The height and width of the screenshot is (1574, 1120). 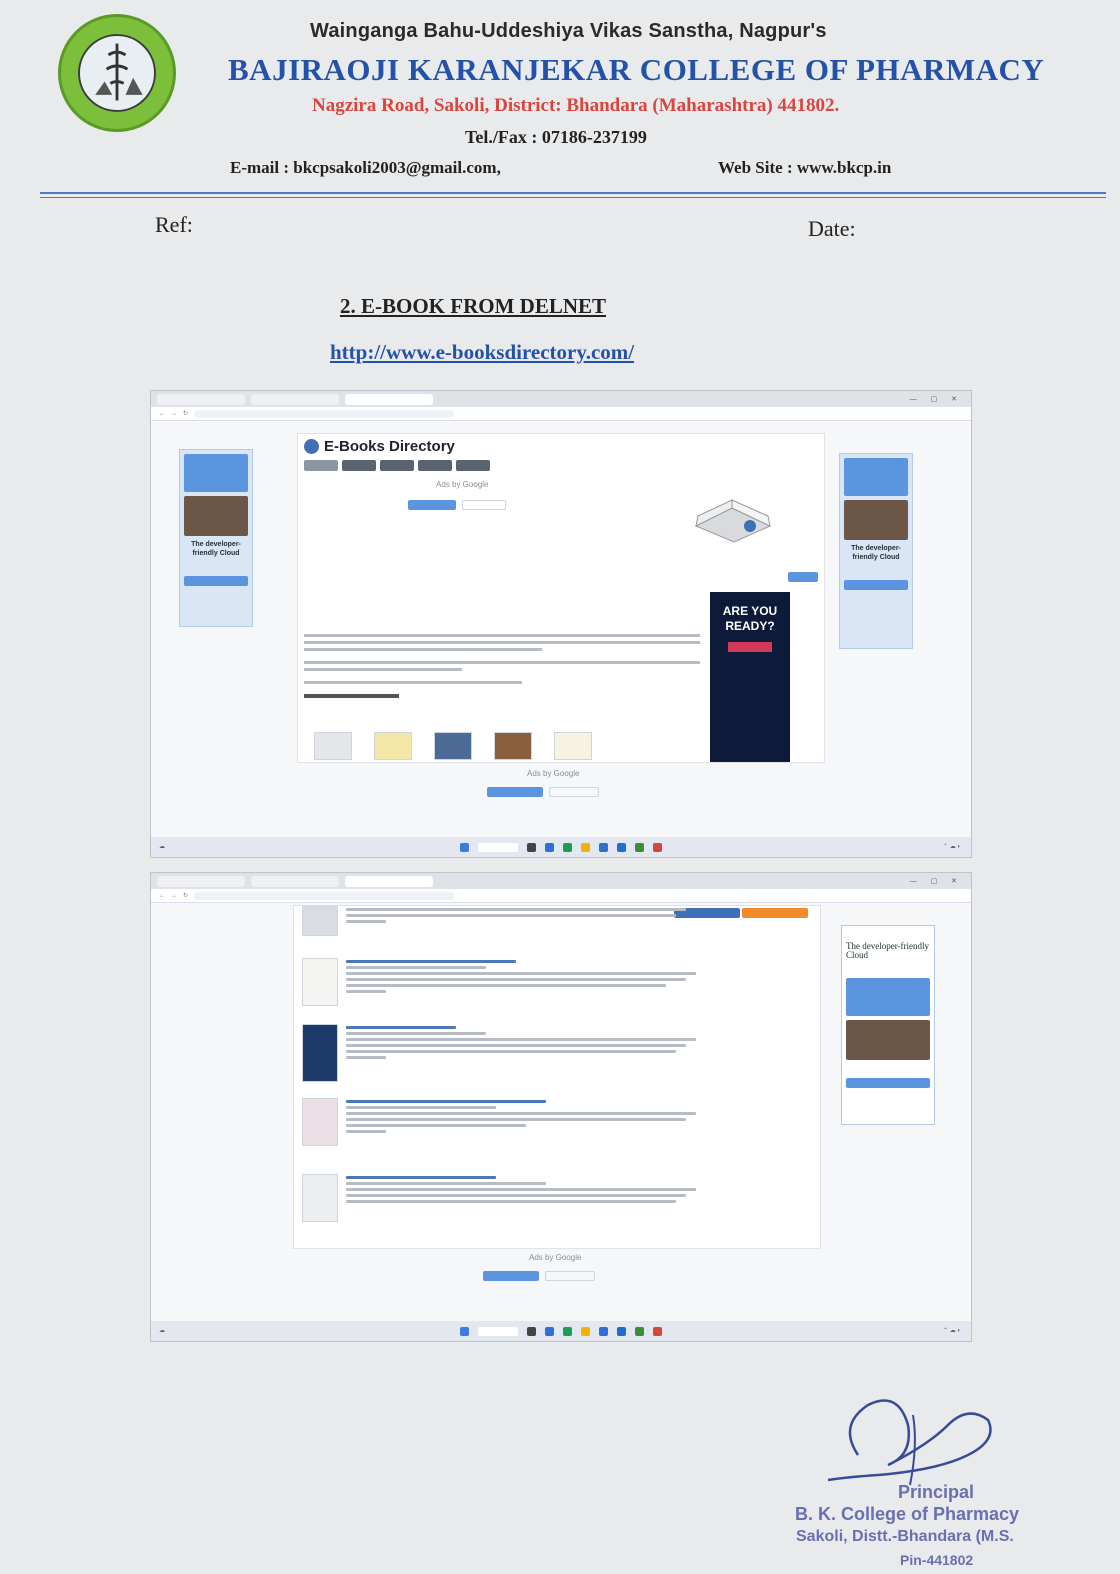 I want to click on book-now-button, so click(x=750, y=647).